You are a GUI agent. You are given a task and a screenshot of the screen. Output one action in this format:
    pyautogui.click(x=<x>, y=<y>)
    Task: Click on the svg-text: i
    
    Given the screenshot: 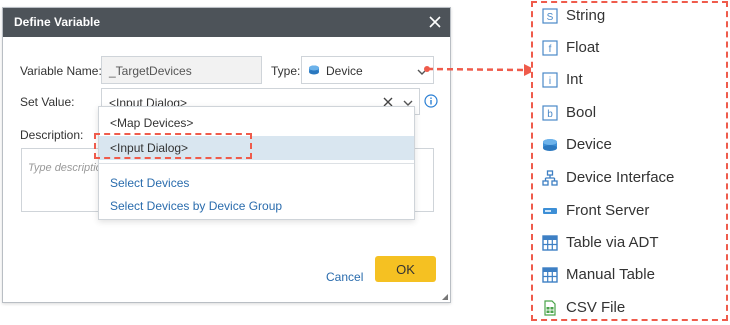 What is the action you would take?
    pyautogui.click(x=550, y=81)
    